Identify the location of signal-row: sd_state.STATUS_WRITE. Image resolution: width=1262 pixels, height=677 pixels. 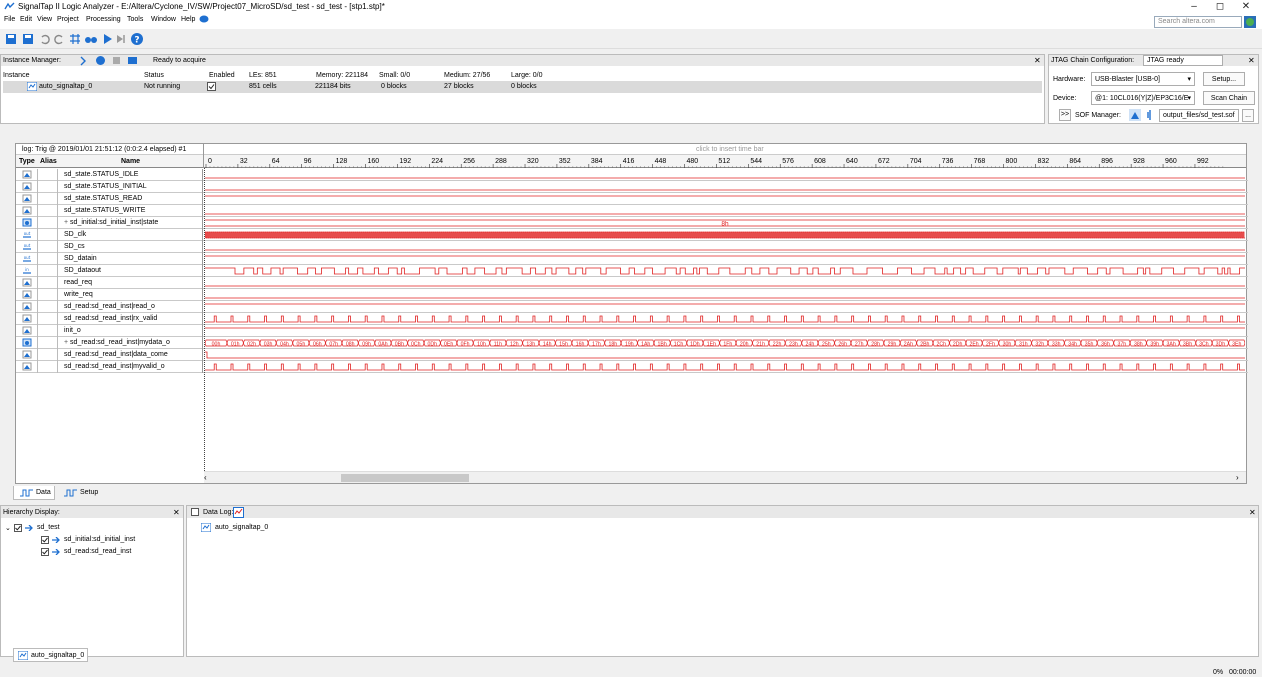
(632, 211).